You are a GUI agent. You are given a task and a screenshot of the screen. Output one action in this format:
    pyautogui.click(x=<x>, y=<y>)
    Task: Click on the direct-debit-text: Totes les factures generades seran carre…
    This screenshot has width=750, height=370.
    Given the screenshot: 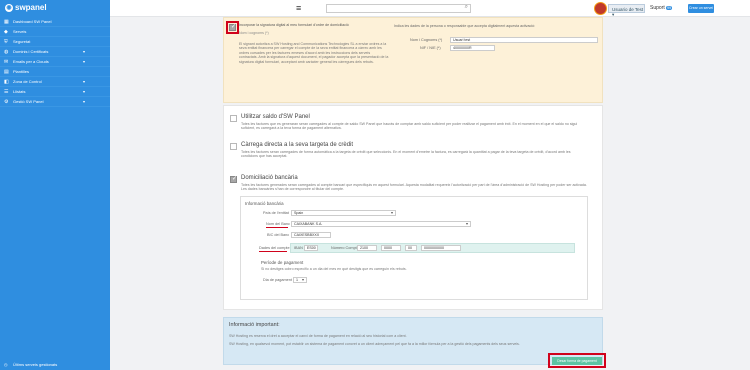 What is the action you would take?
    pyautogui.click(x=414, y=187)
    